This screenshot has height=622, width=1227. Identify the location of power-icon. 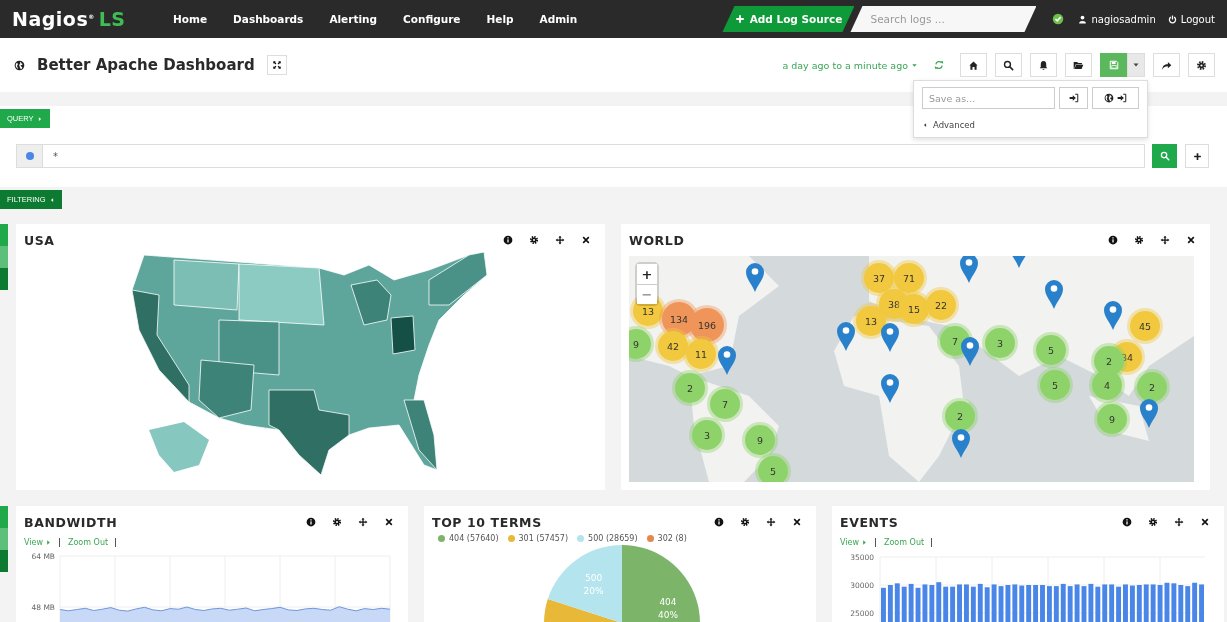
(1172, 19).